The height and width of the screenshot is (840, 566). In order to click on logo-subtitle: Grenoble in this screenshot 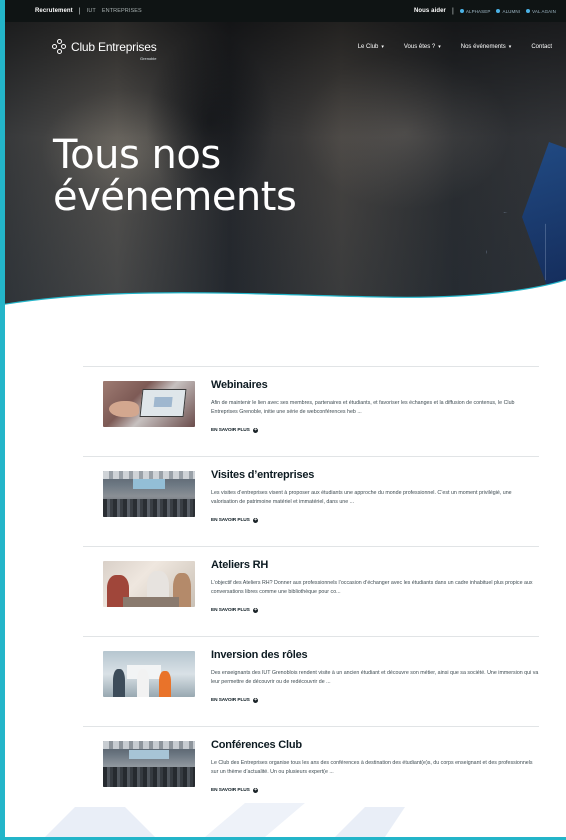, I will do `click(148, 58)`.